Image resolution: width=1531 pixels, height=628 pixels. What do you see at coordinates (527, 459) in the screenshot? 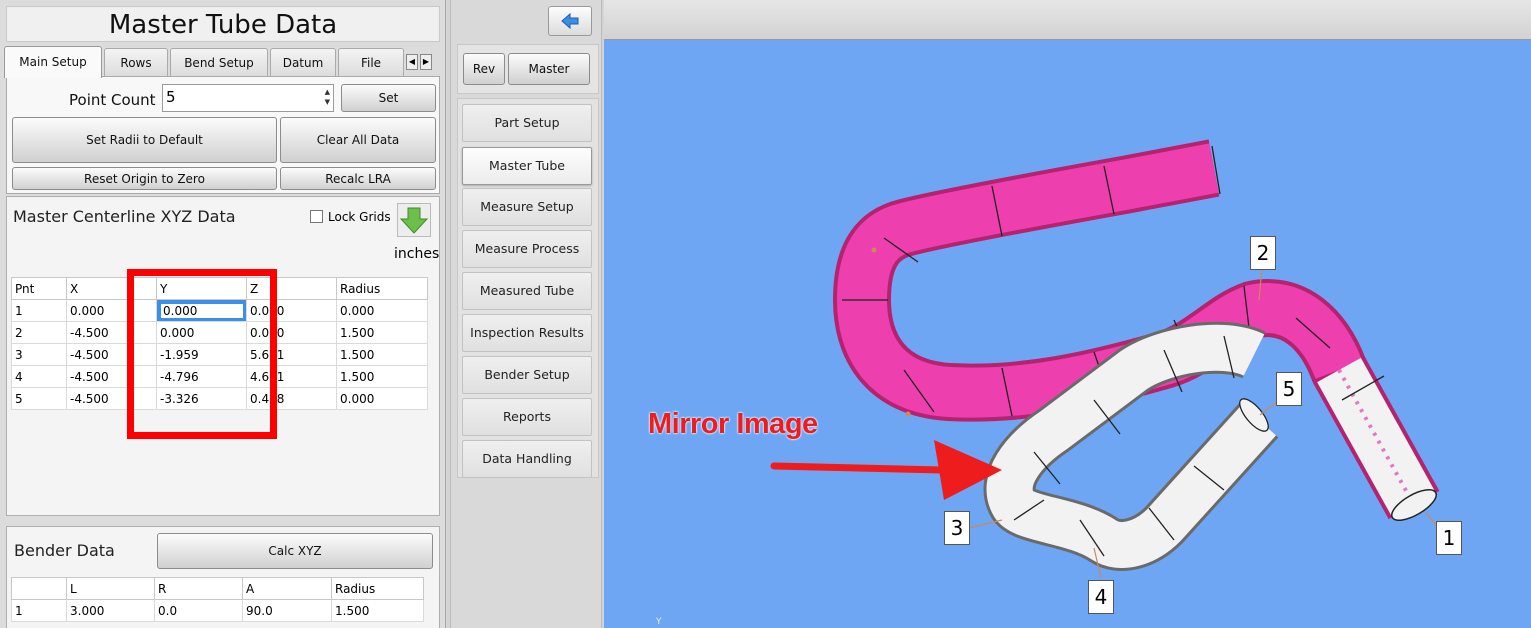
I see `nav-item-data-handling: Data Handling` at bounding box center [527, 459].